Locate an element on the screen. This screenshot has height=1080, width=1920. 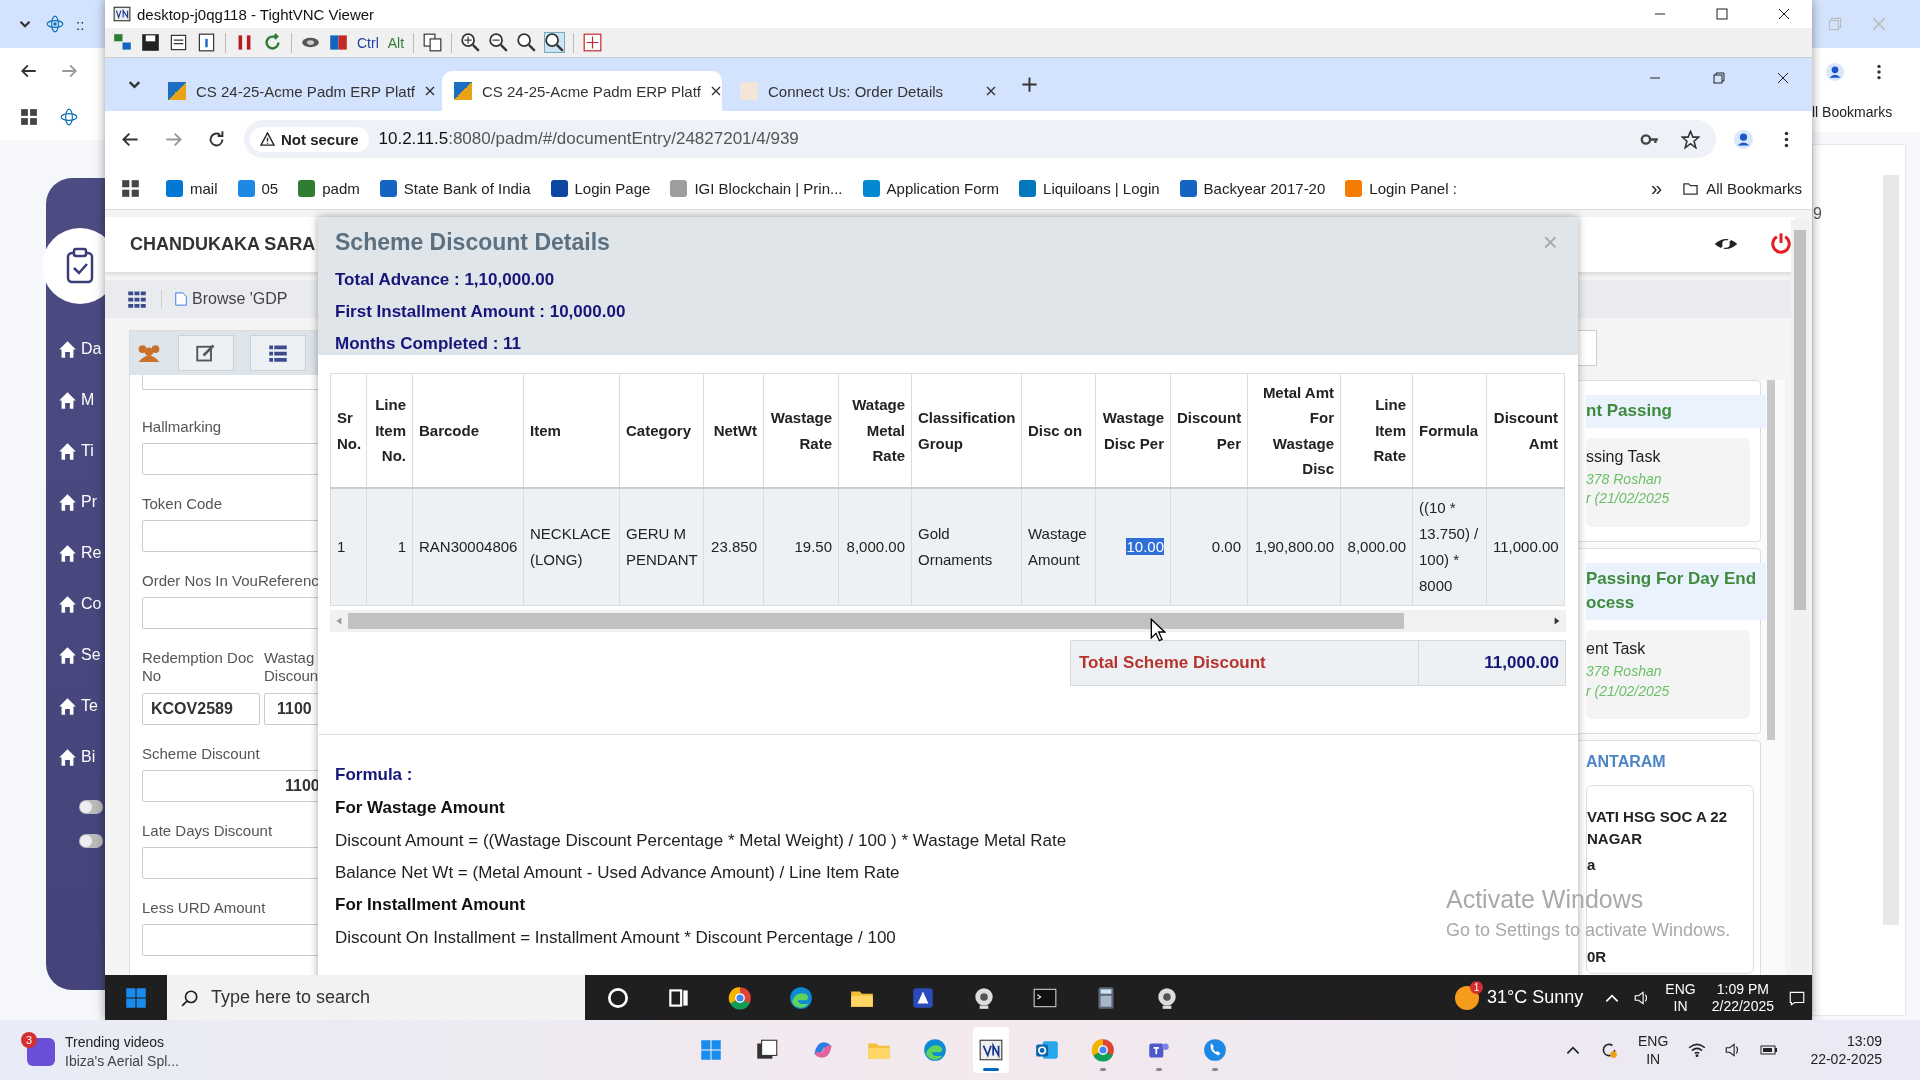
nav-item: Bi is located at coordinates (88, 757).